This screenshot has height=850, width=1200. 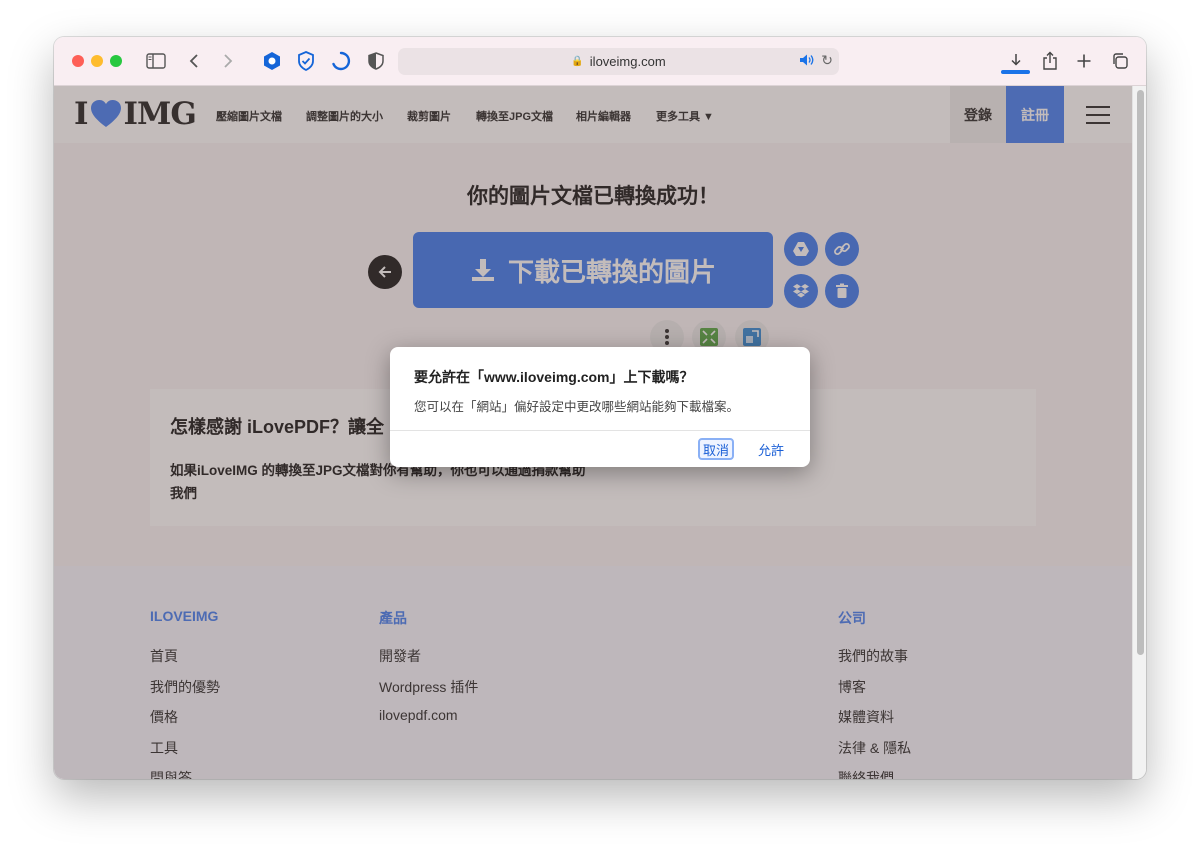 I want to click on page-scrollbar, so click(x=1139, y=432).